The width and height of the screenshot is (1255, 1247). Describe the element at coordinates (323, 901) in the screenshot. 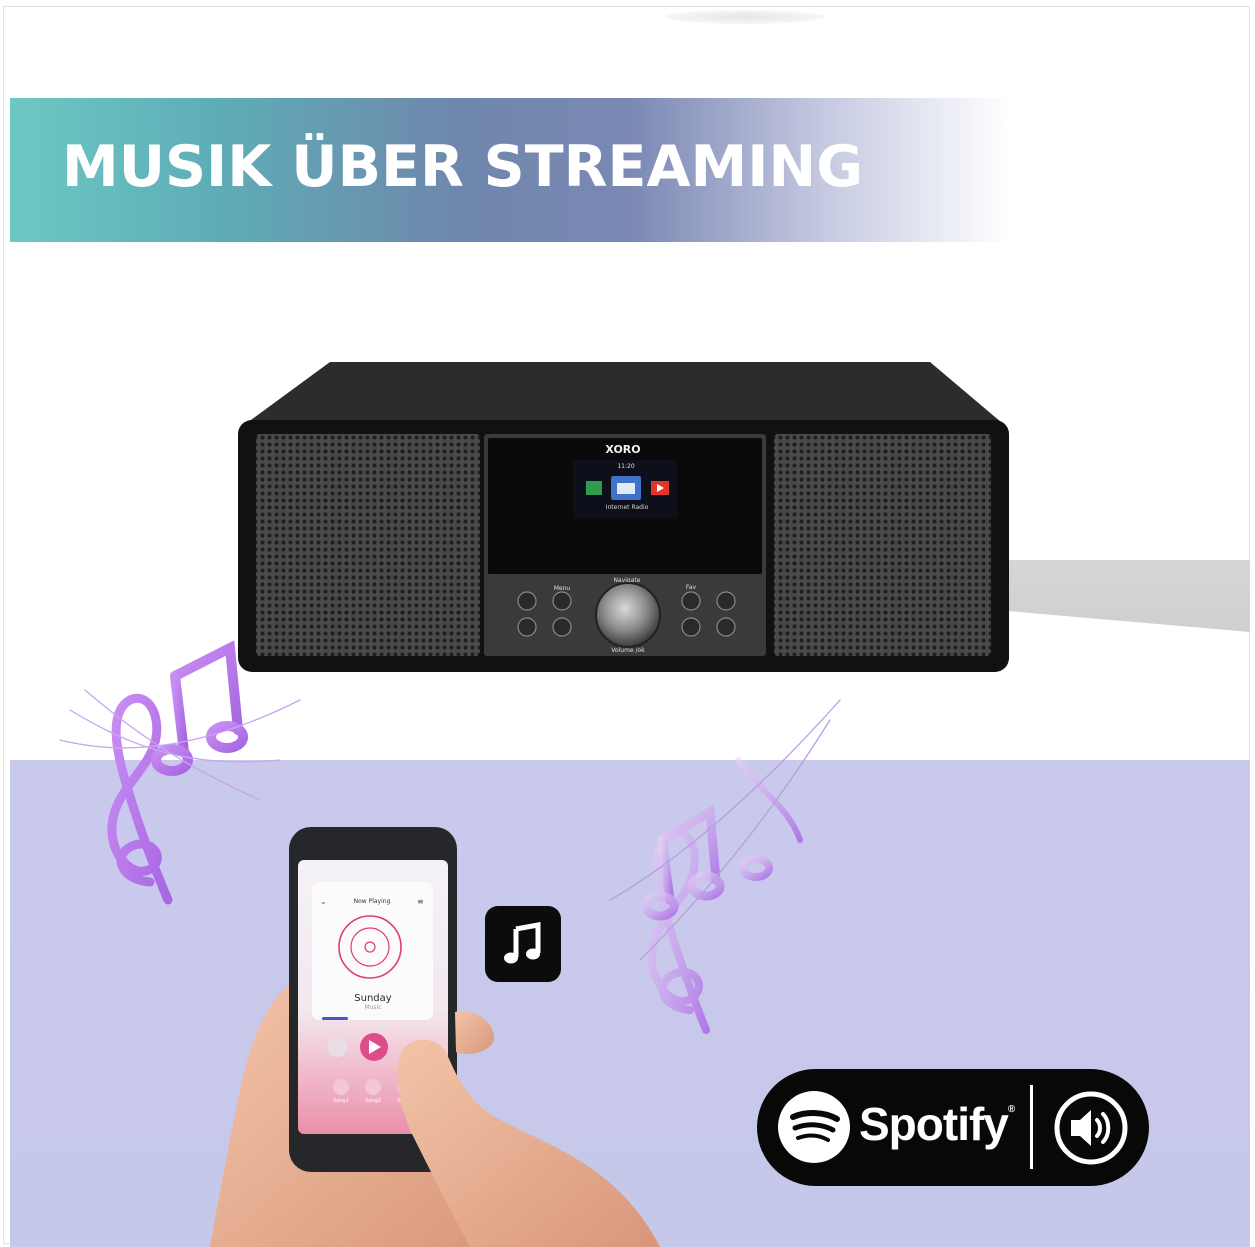

I see `chevron-down-icon: ⌄` at that location.